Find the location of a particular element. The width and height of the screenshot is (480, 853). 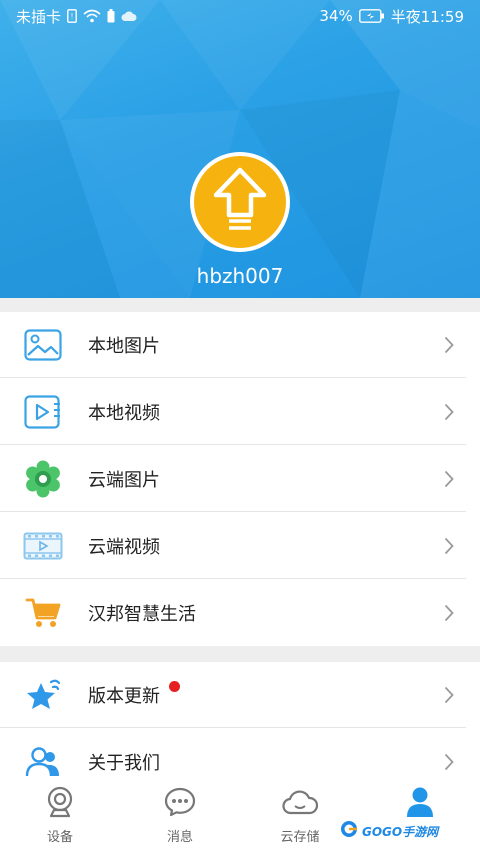

username: hbzh007 is located at coordinates (240, 276).